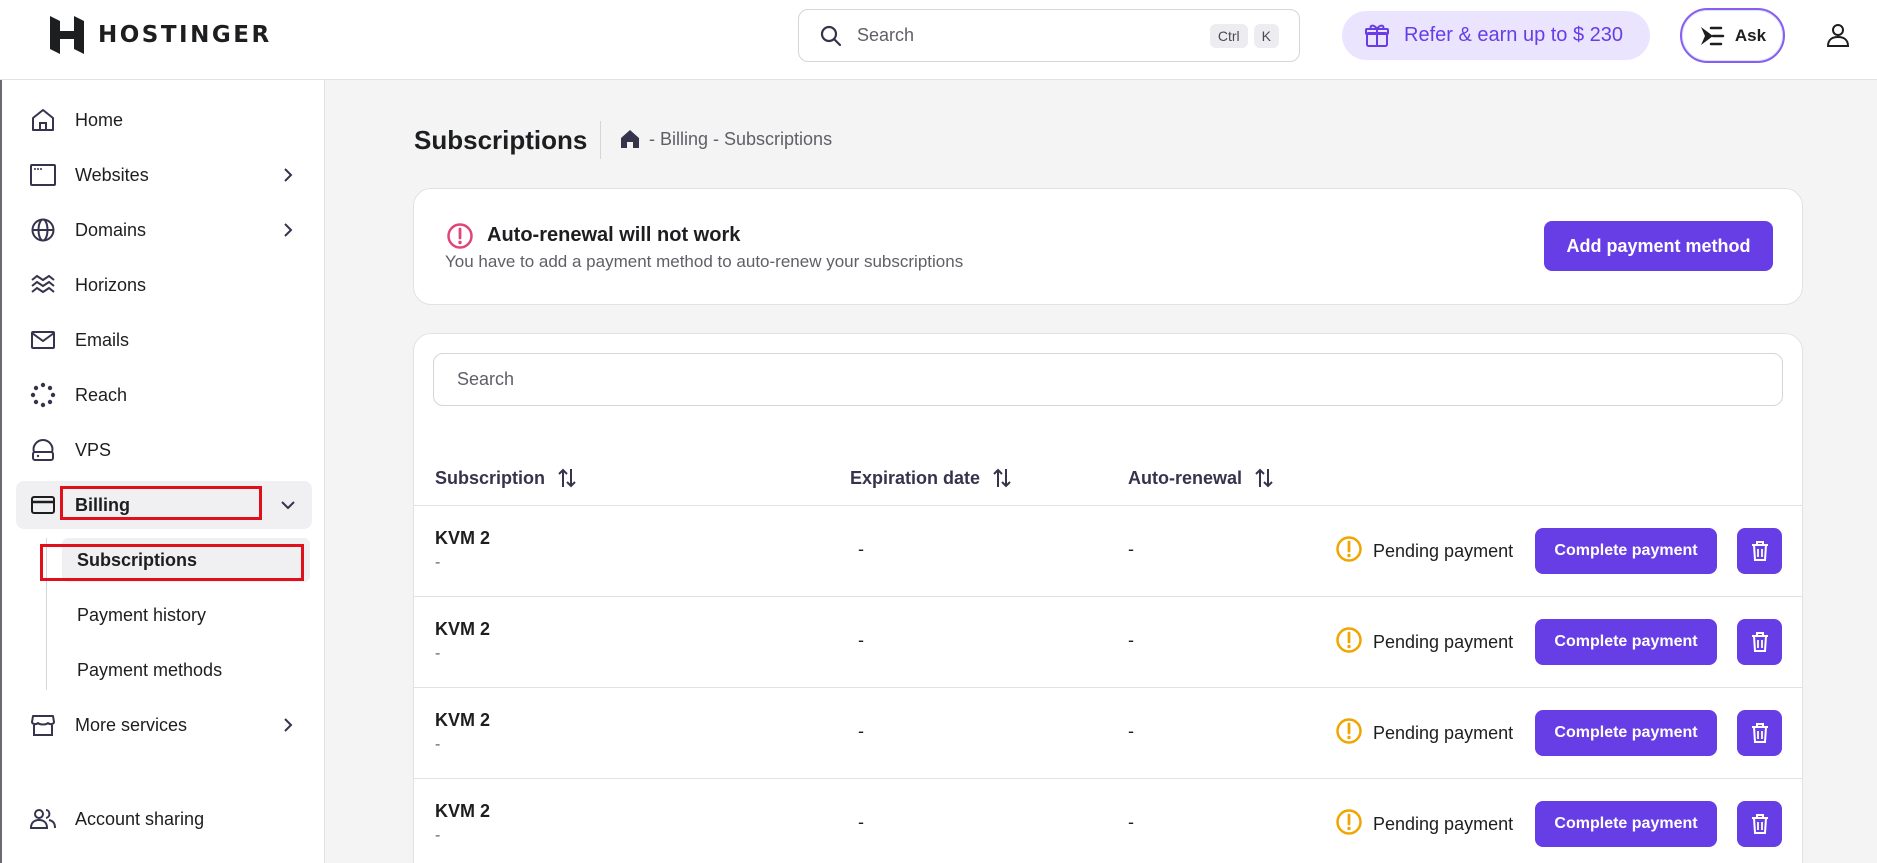 The width and height of the screenshot is (1877, 863). Describe the element at coordinates (102, 339) in the screenshot. I see `sidebar-item-label: Emails` at that location.